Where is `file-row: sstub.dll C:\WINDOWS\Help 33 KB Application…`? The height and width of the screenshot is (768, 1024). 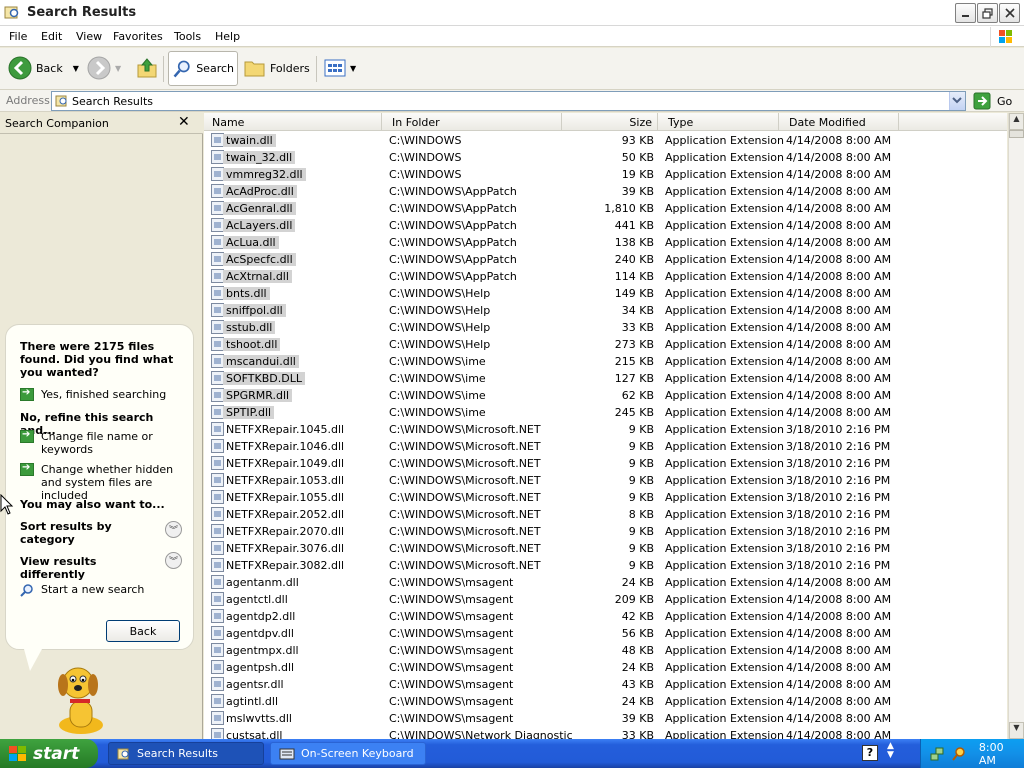
file-row: sstub.dll C:\WINDOWS\Help 33 KB Application… is located at coordinates (605, 327).